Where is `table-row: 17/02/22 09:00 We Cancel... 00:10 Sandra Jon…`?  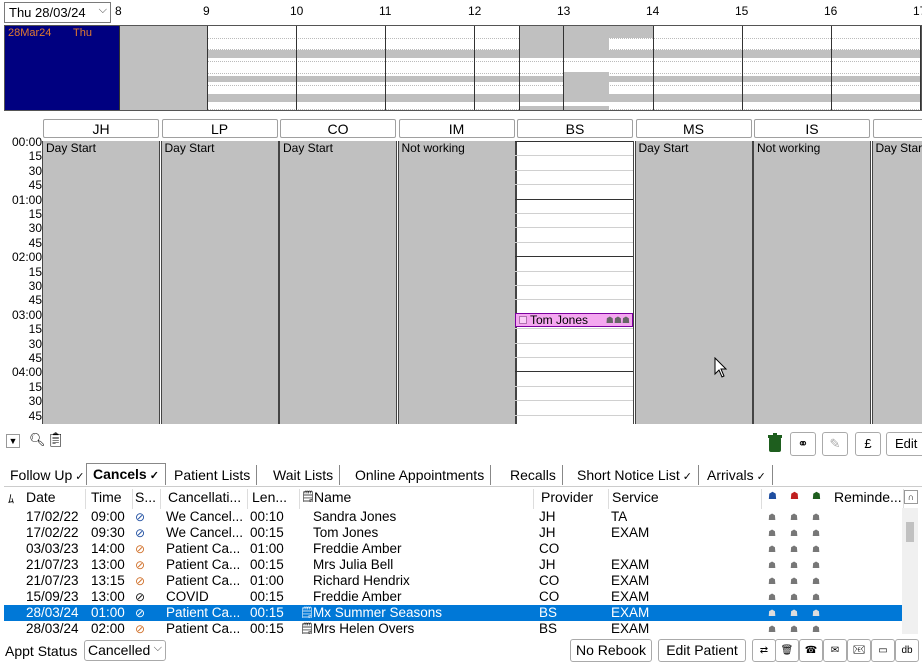 table-row: 17/02/22 09:00 We Cancel... 00:10 Sandra Jon… is located at coordinates (453, 517).